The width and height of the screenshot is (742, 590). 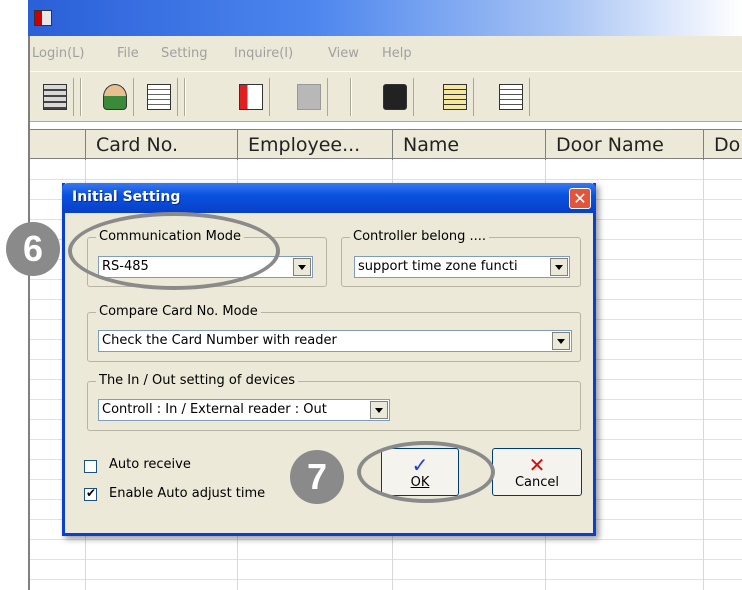 What do you see at coordinates (469, 145) in the screenshot?
I see `column-name: Name` at bounding box center [469, 145].